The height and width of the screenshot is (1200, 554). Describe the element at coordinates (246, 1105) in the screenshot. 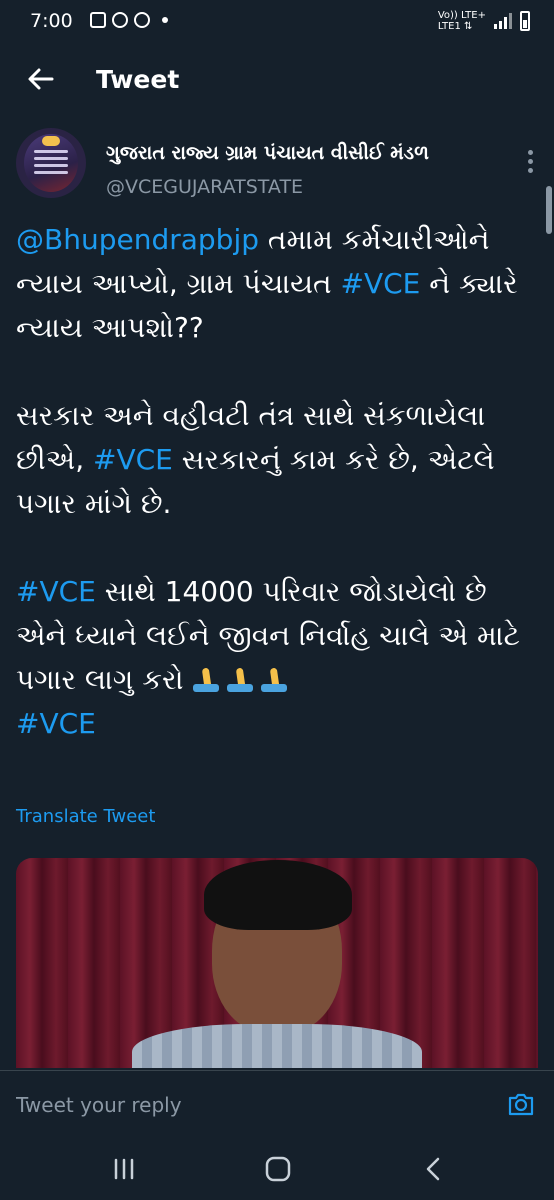

I see `reply-input` at that location.